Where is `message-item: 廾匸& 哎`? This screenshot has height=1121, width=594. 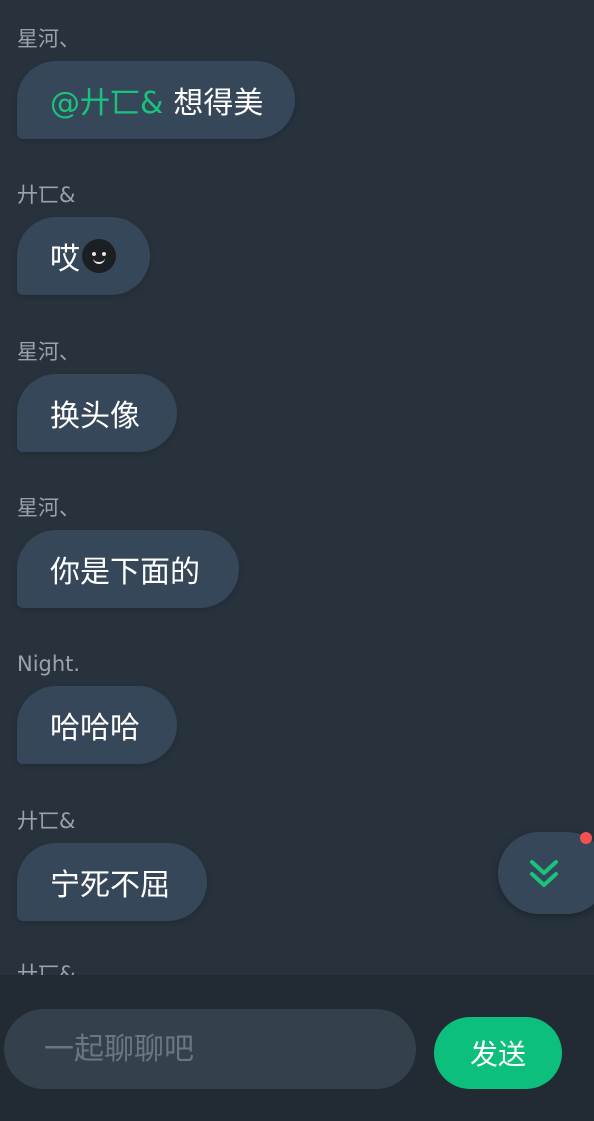 message-item: 廾匸& 哎 is located at coordinates (83, 238).